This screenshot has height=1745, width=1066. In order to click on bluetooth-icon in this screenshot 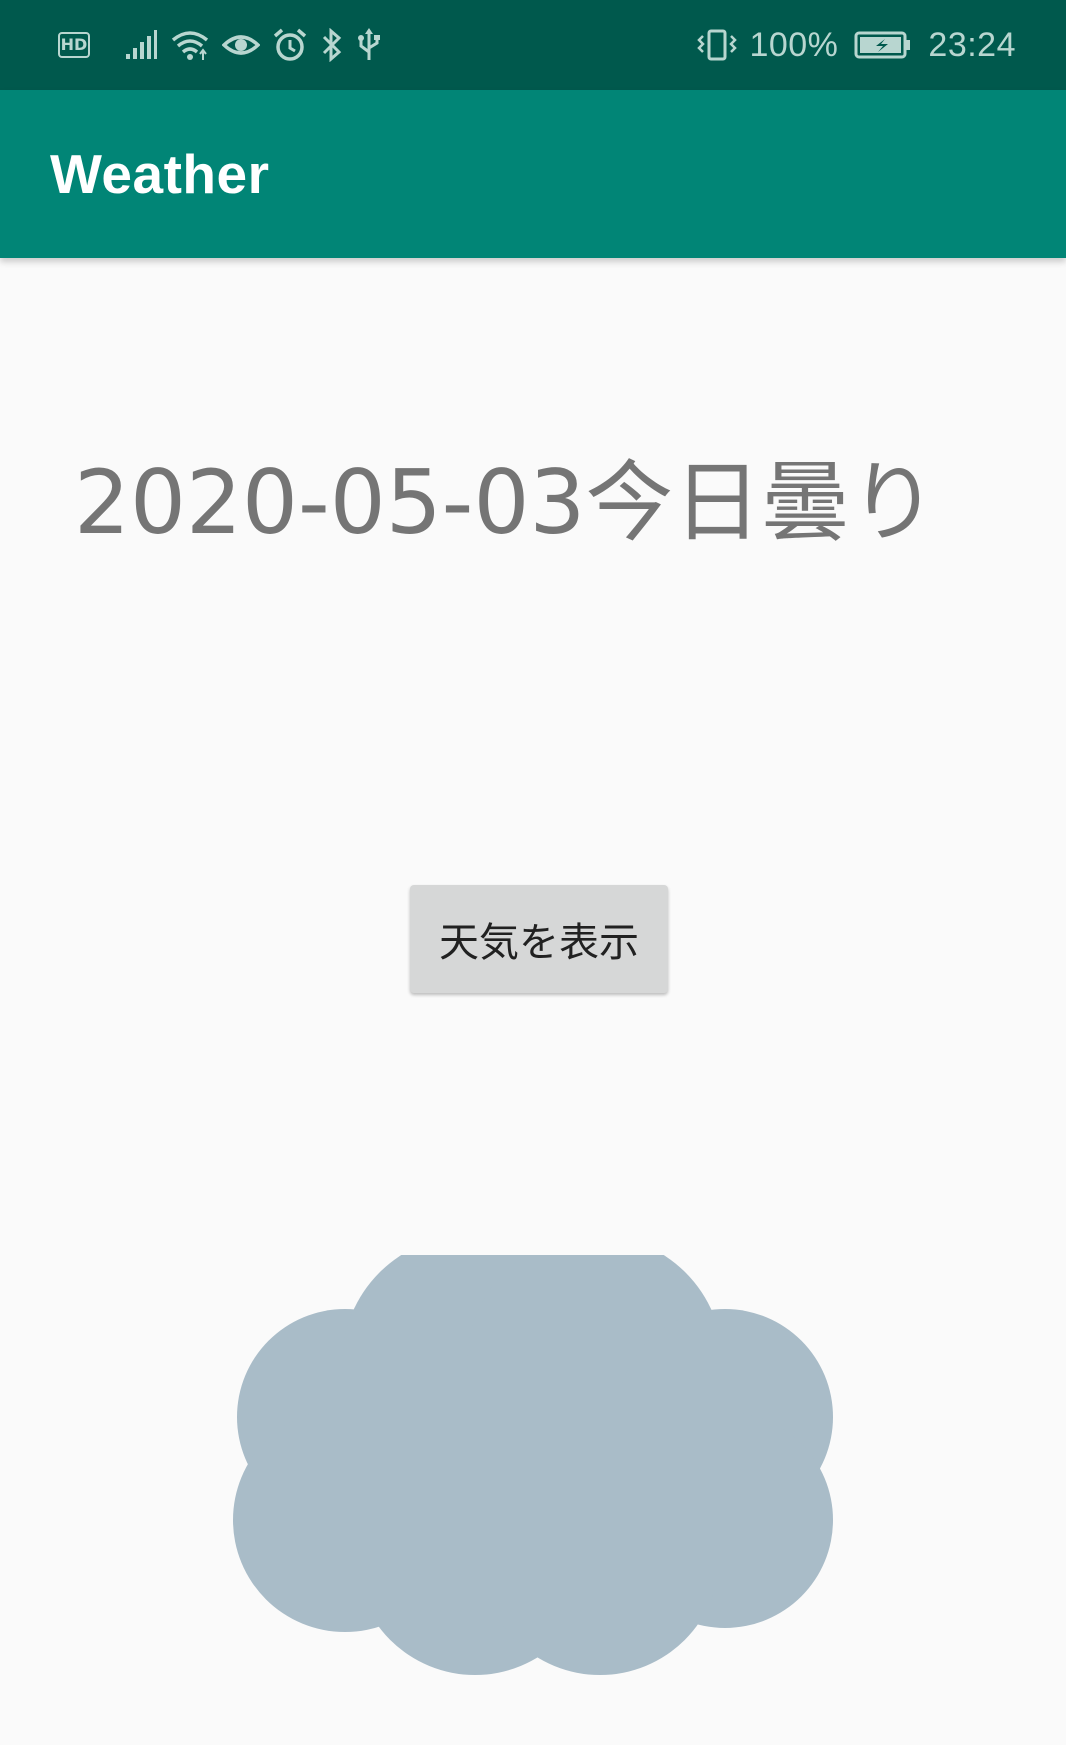, I will do `click(332, 45)`.